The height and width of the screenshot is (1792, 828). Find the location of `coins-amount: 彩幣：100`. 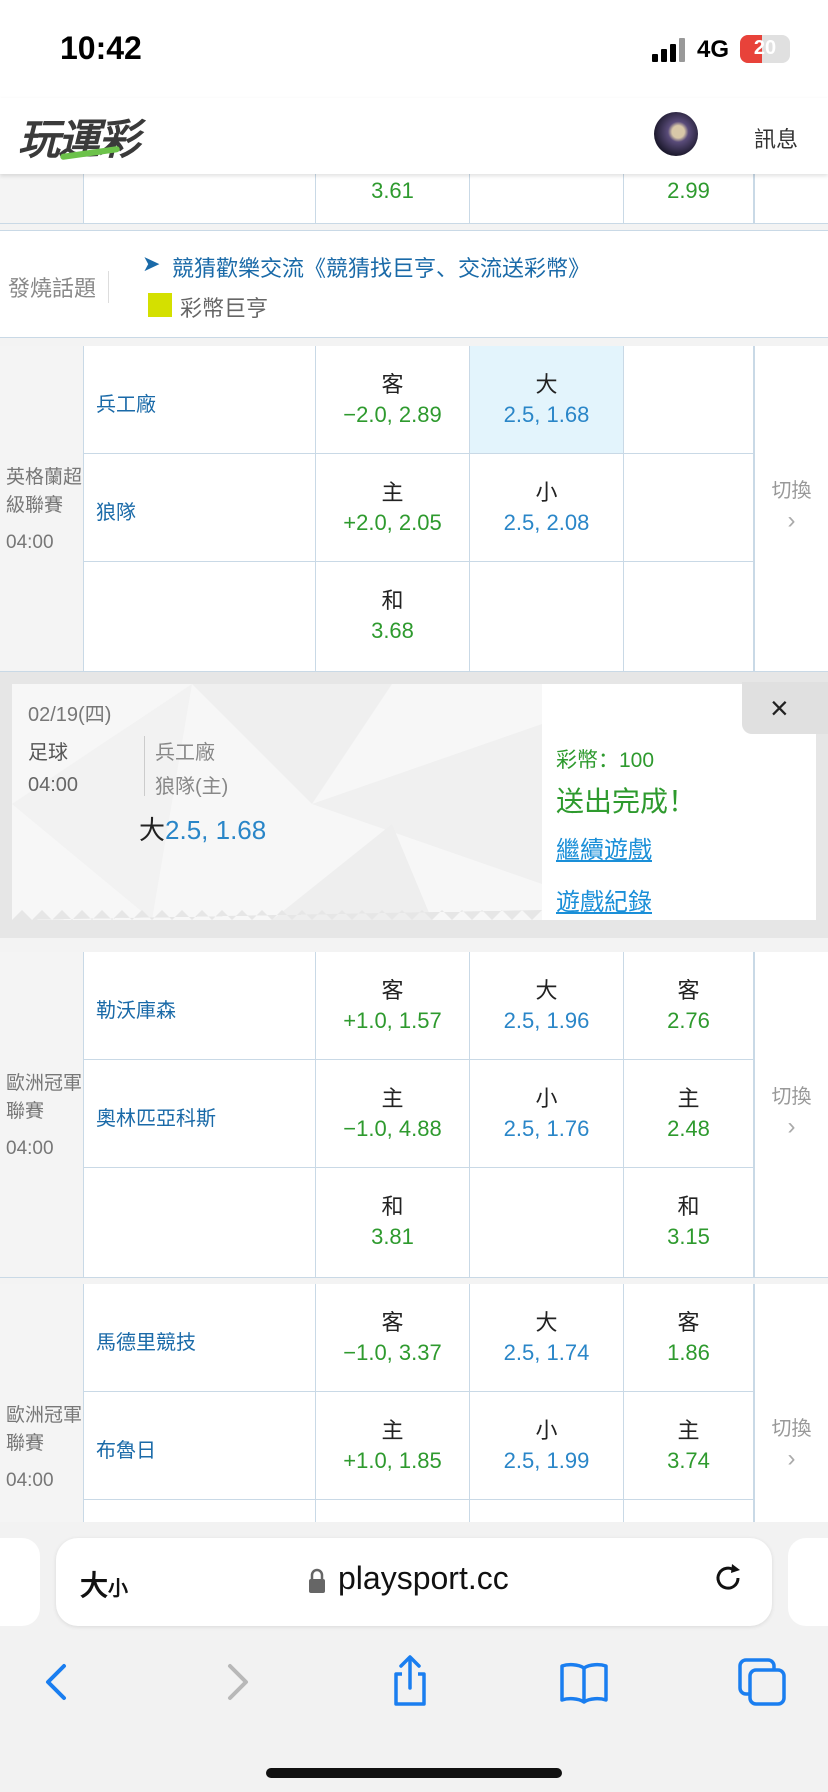

coins-amount: 彩幣：100 is located at coordinates (605, 760).